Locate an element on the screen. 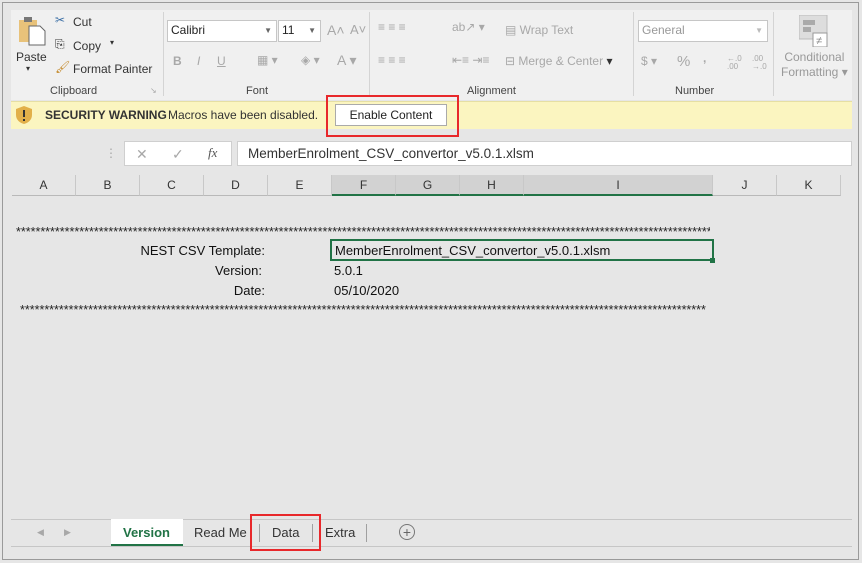 The image size is (862, 563). format-painter-icon: 🖌 is located at coordinates (63, 67).